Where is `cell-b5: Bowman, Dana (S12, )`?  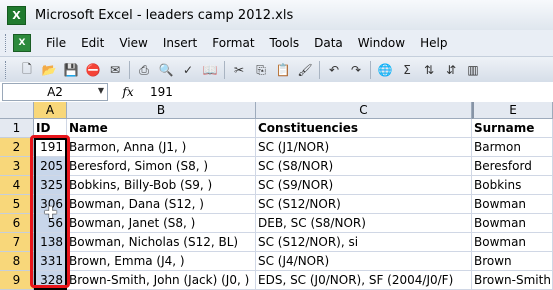 cell-b5: Bowman, Dana (S12, ) is located at coordinates (161, 204).